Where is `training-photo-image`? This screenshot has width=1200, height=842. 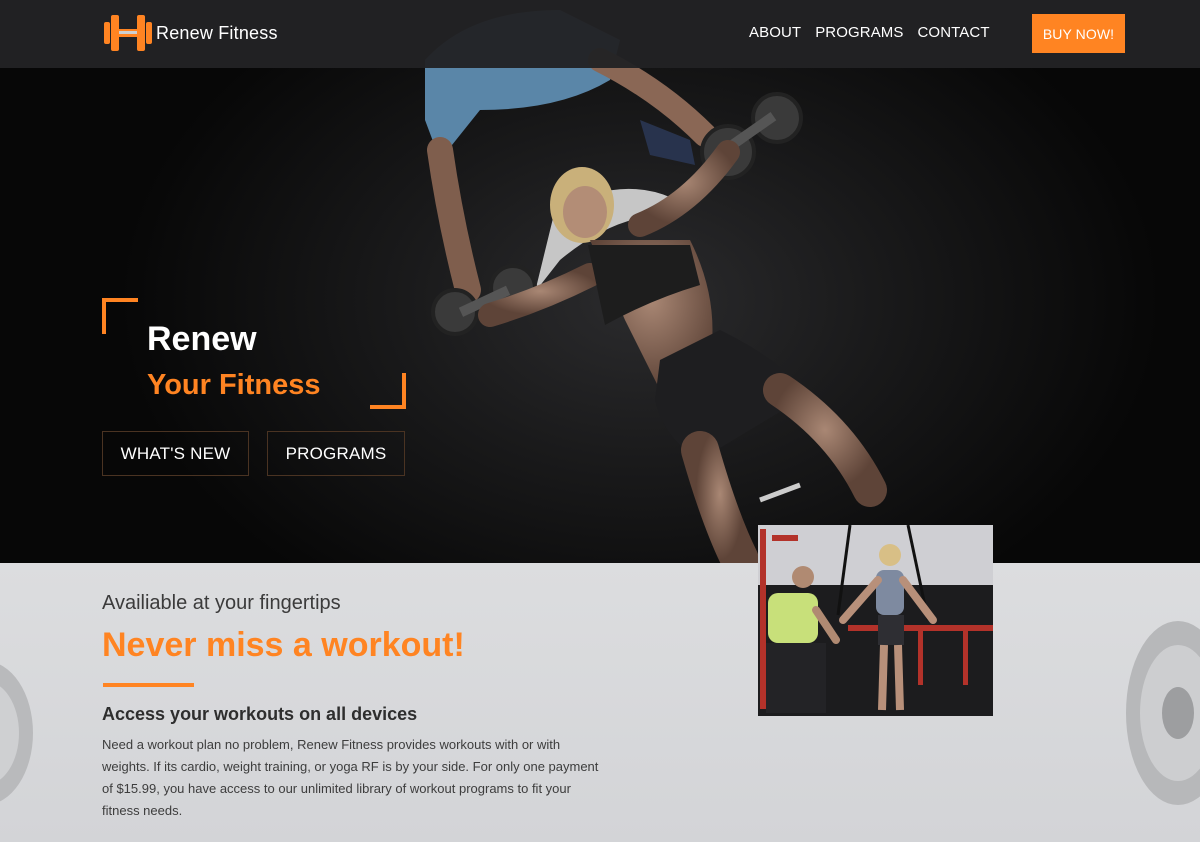
training-photo-image is located at coordinates (875, 620).